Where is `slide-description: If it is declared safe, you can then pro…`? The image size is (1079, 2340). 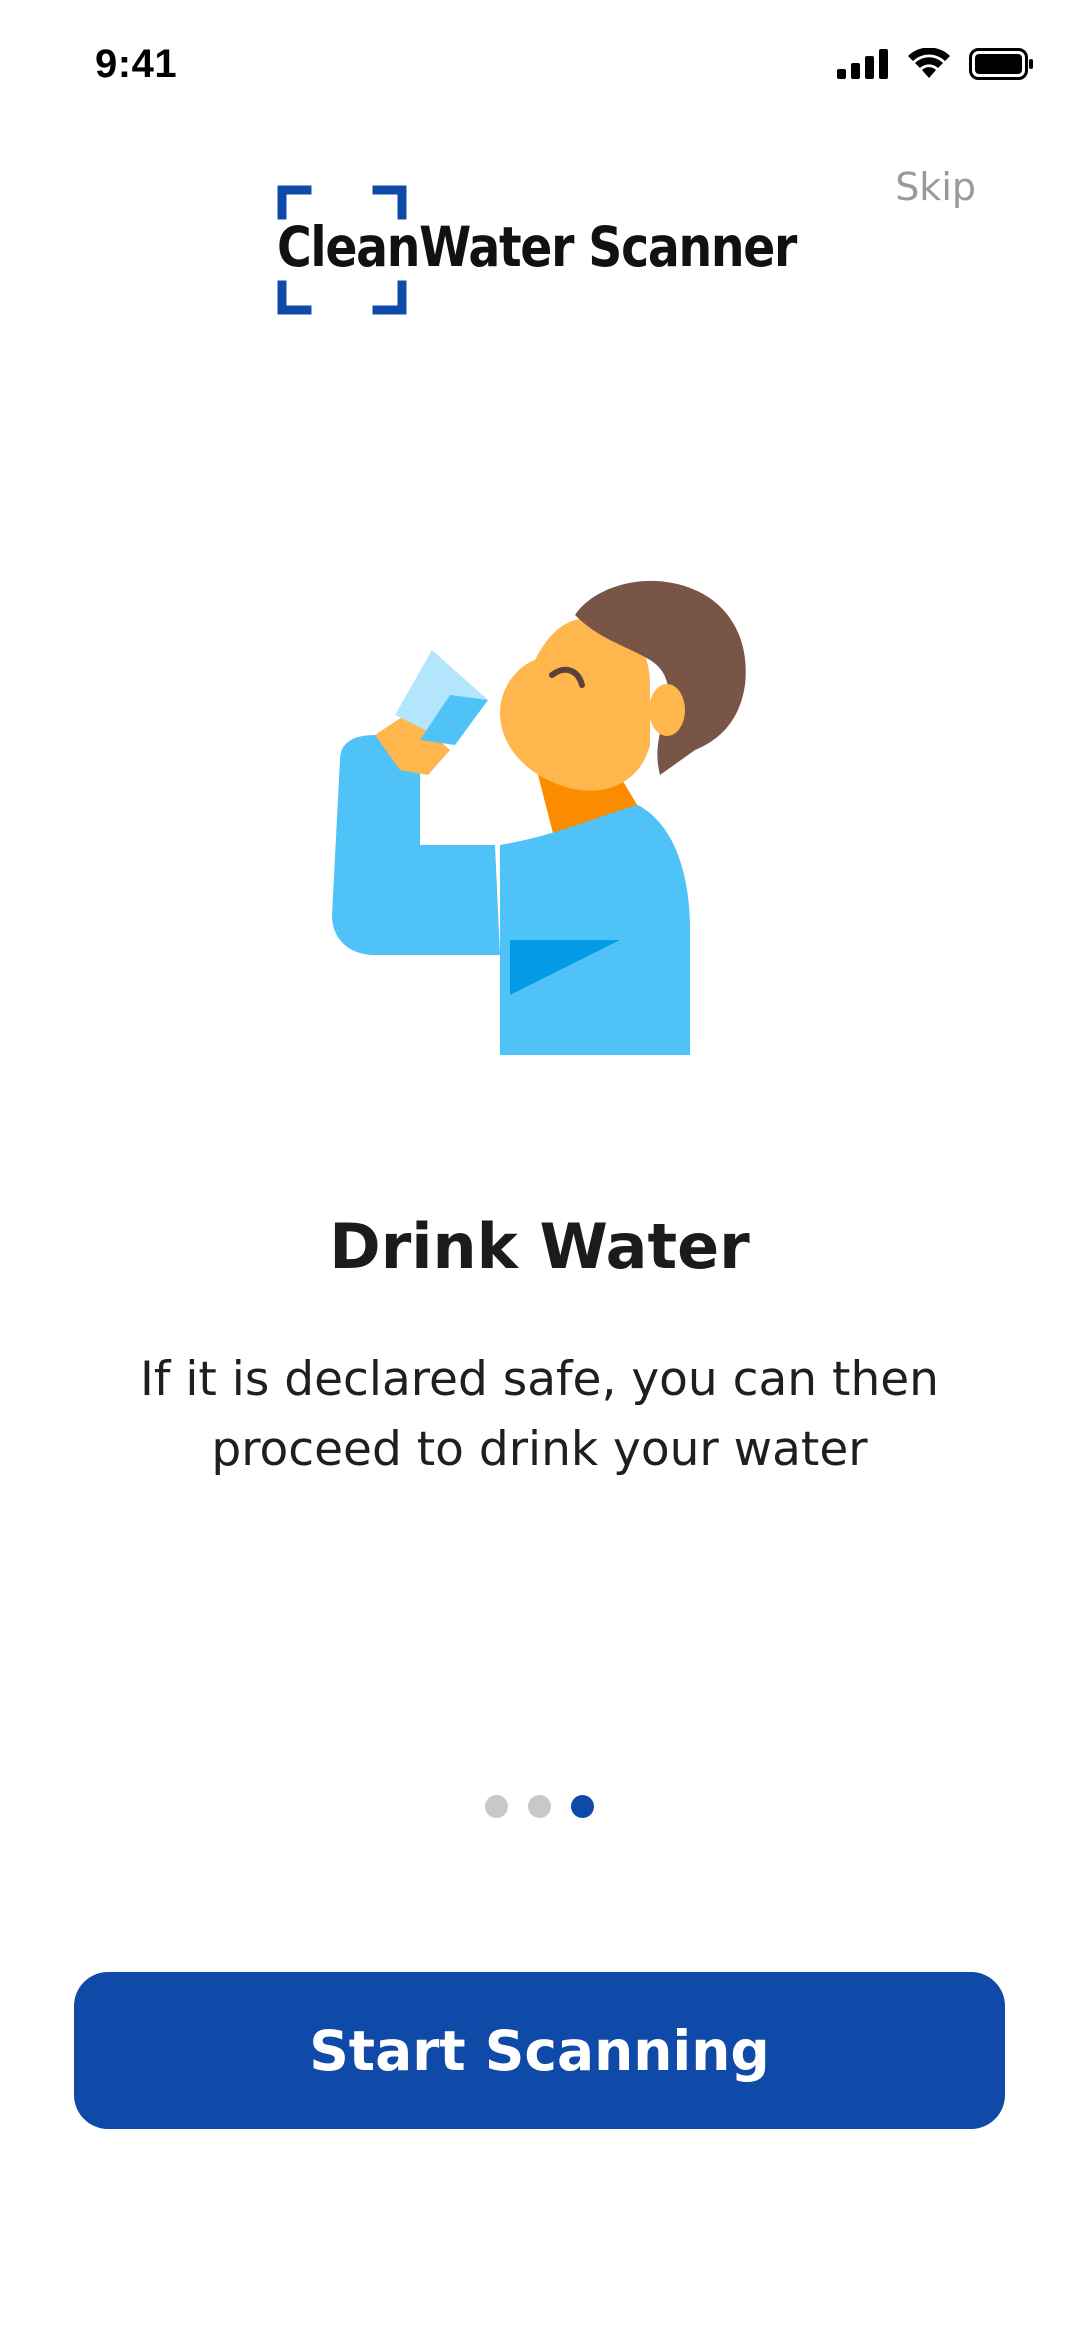
slide-description: If it is declared safe, you can then pro… is located at coordinates (539, 1414).